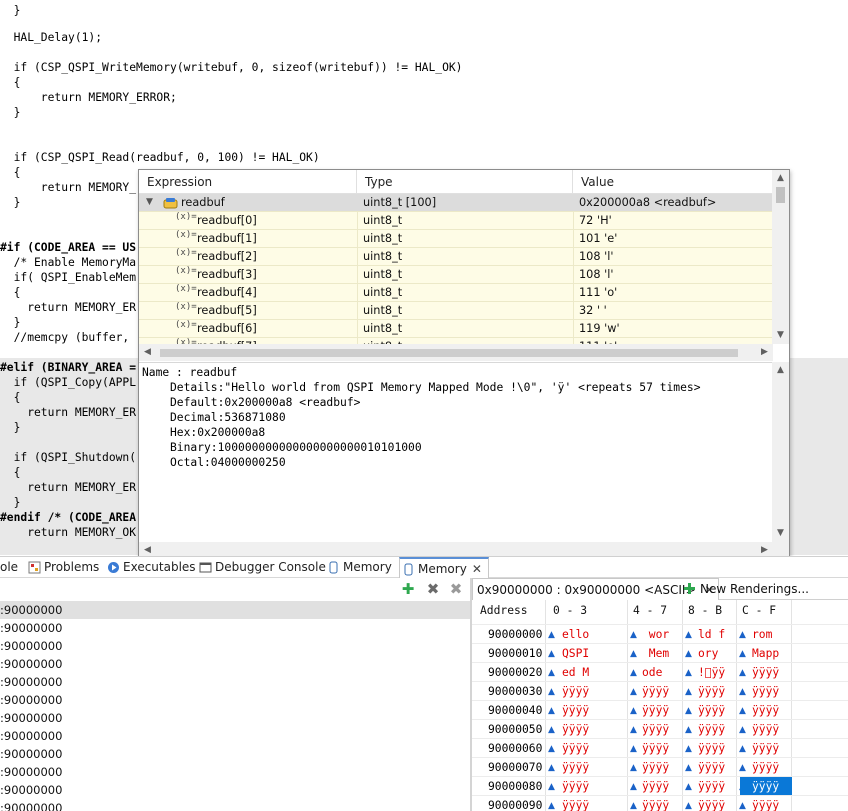 The height and width of the screenshot is (811, 848). Describe the element at coordinates (765, 653) in the screenshot. I see `memory-cell: Mapp` at that location.